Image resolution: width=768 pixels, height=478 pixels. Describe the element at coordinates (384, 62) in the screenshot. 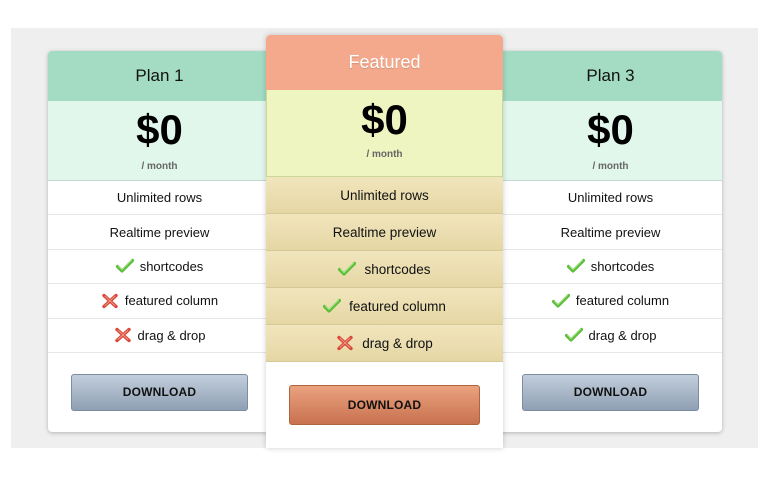

I see `plan-title: Featured` at that location.